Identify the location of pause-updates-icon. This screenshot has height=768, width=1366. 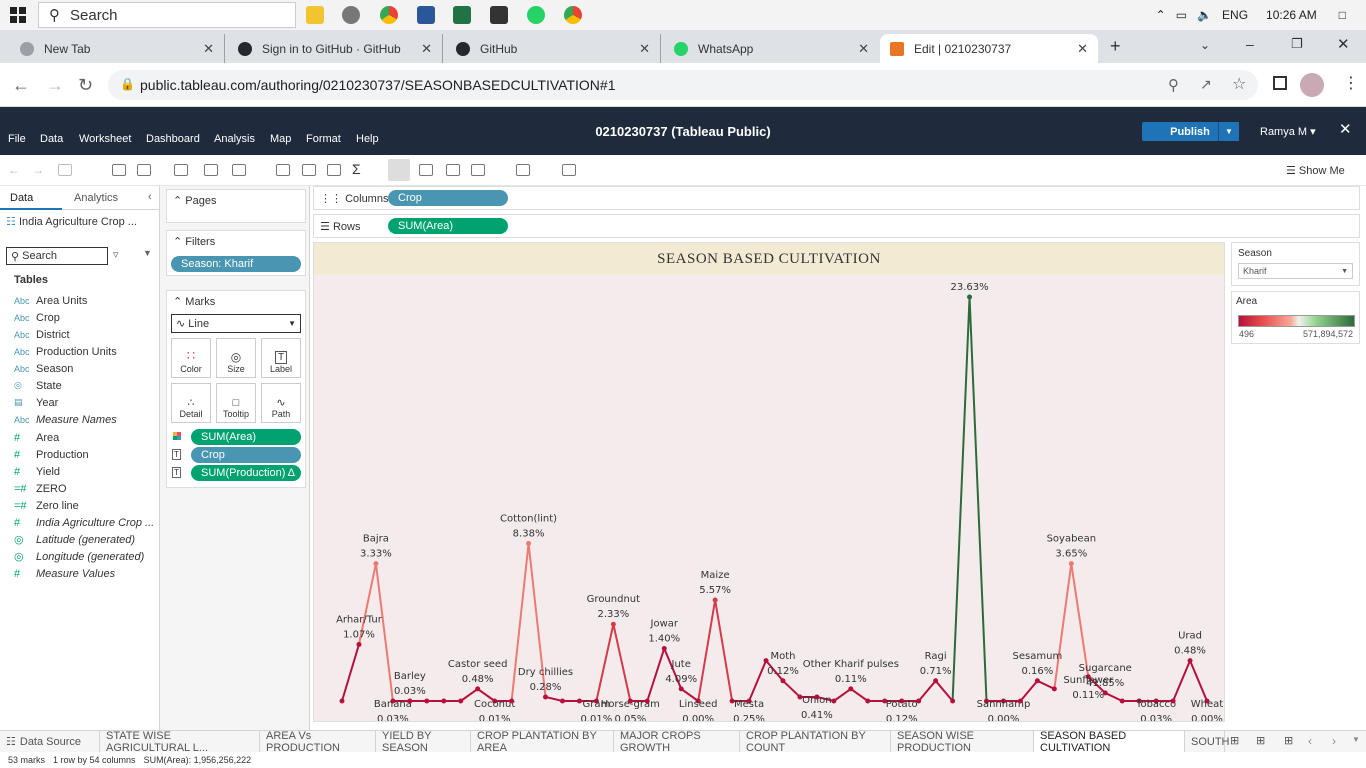
(144, 170).